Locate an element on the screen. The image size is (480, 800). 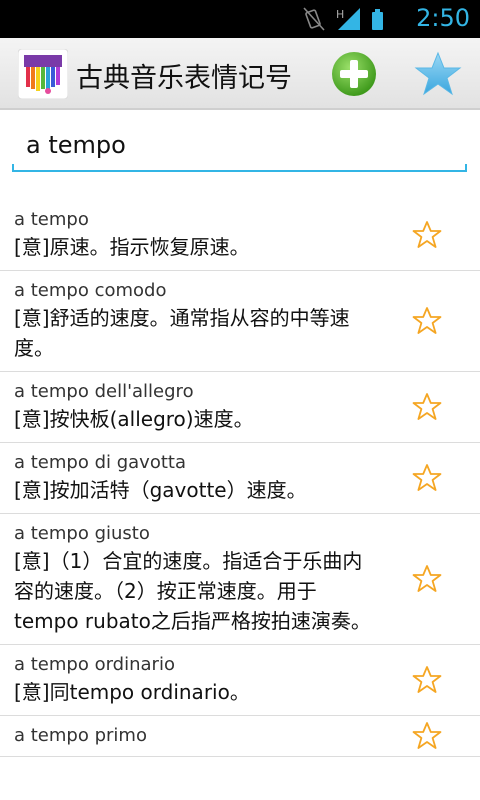
entry-term: a tempo di gavotta is located at coordinates (100, 462).